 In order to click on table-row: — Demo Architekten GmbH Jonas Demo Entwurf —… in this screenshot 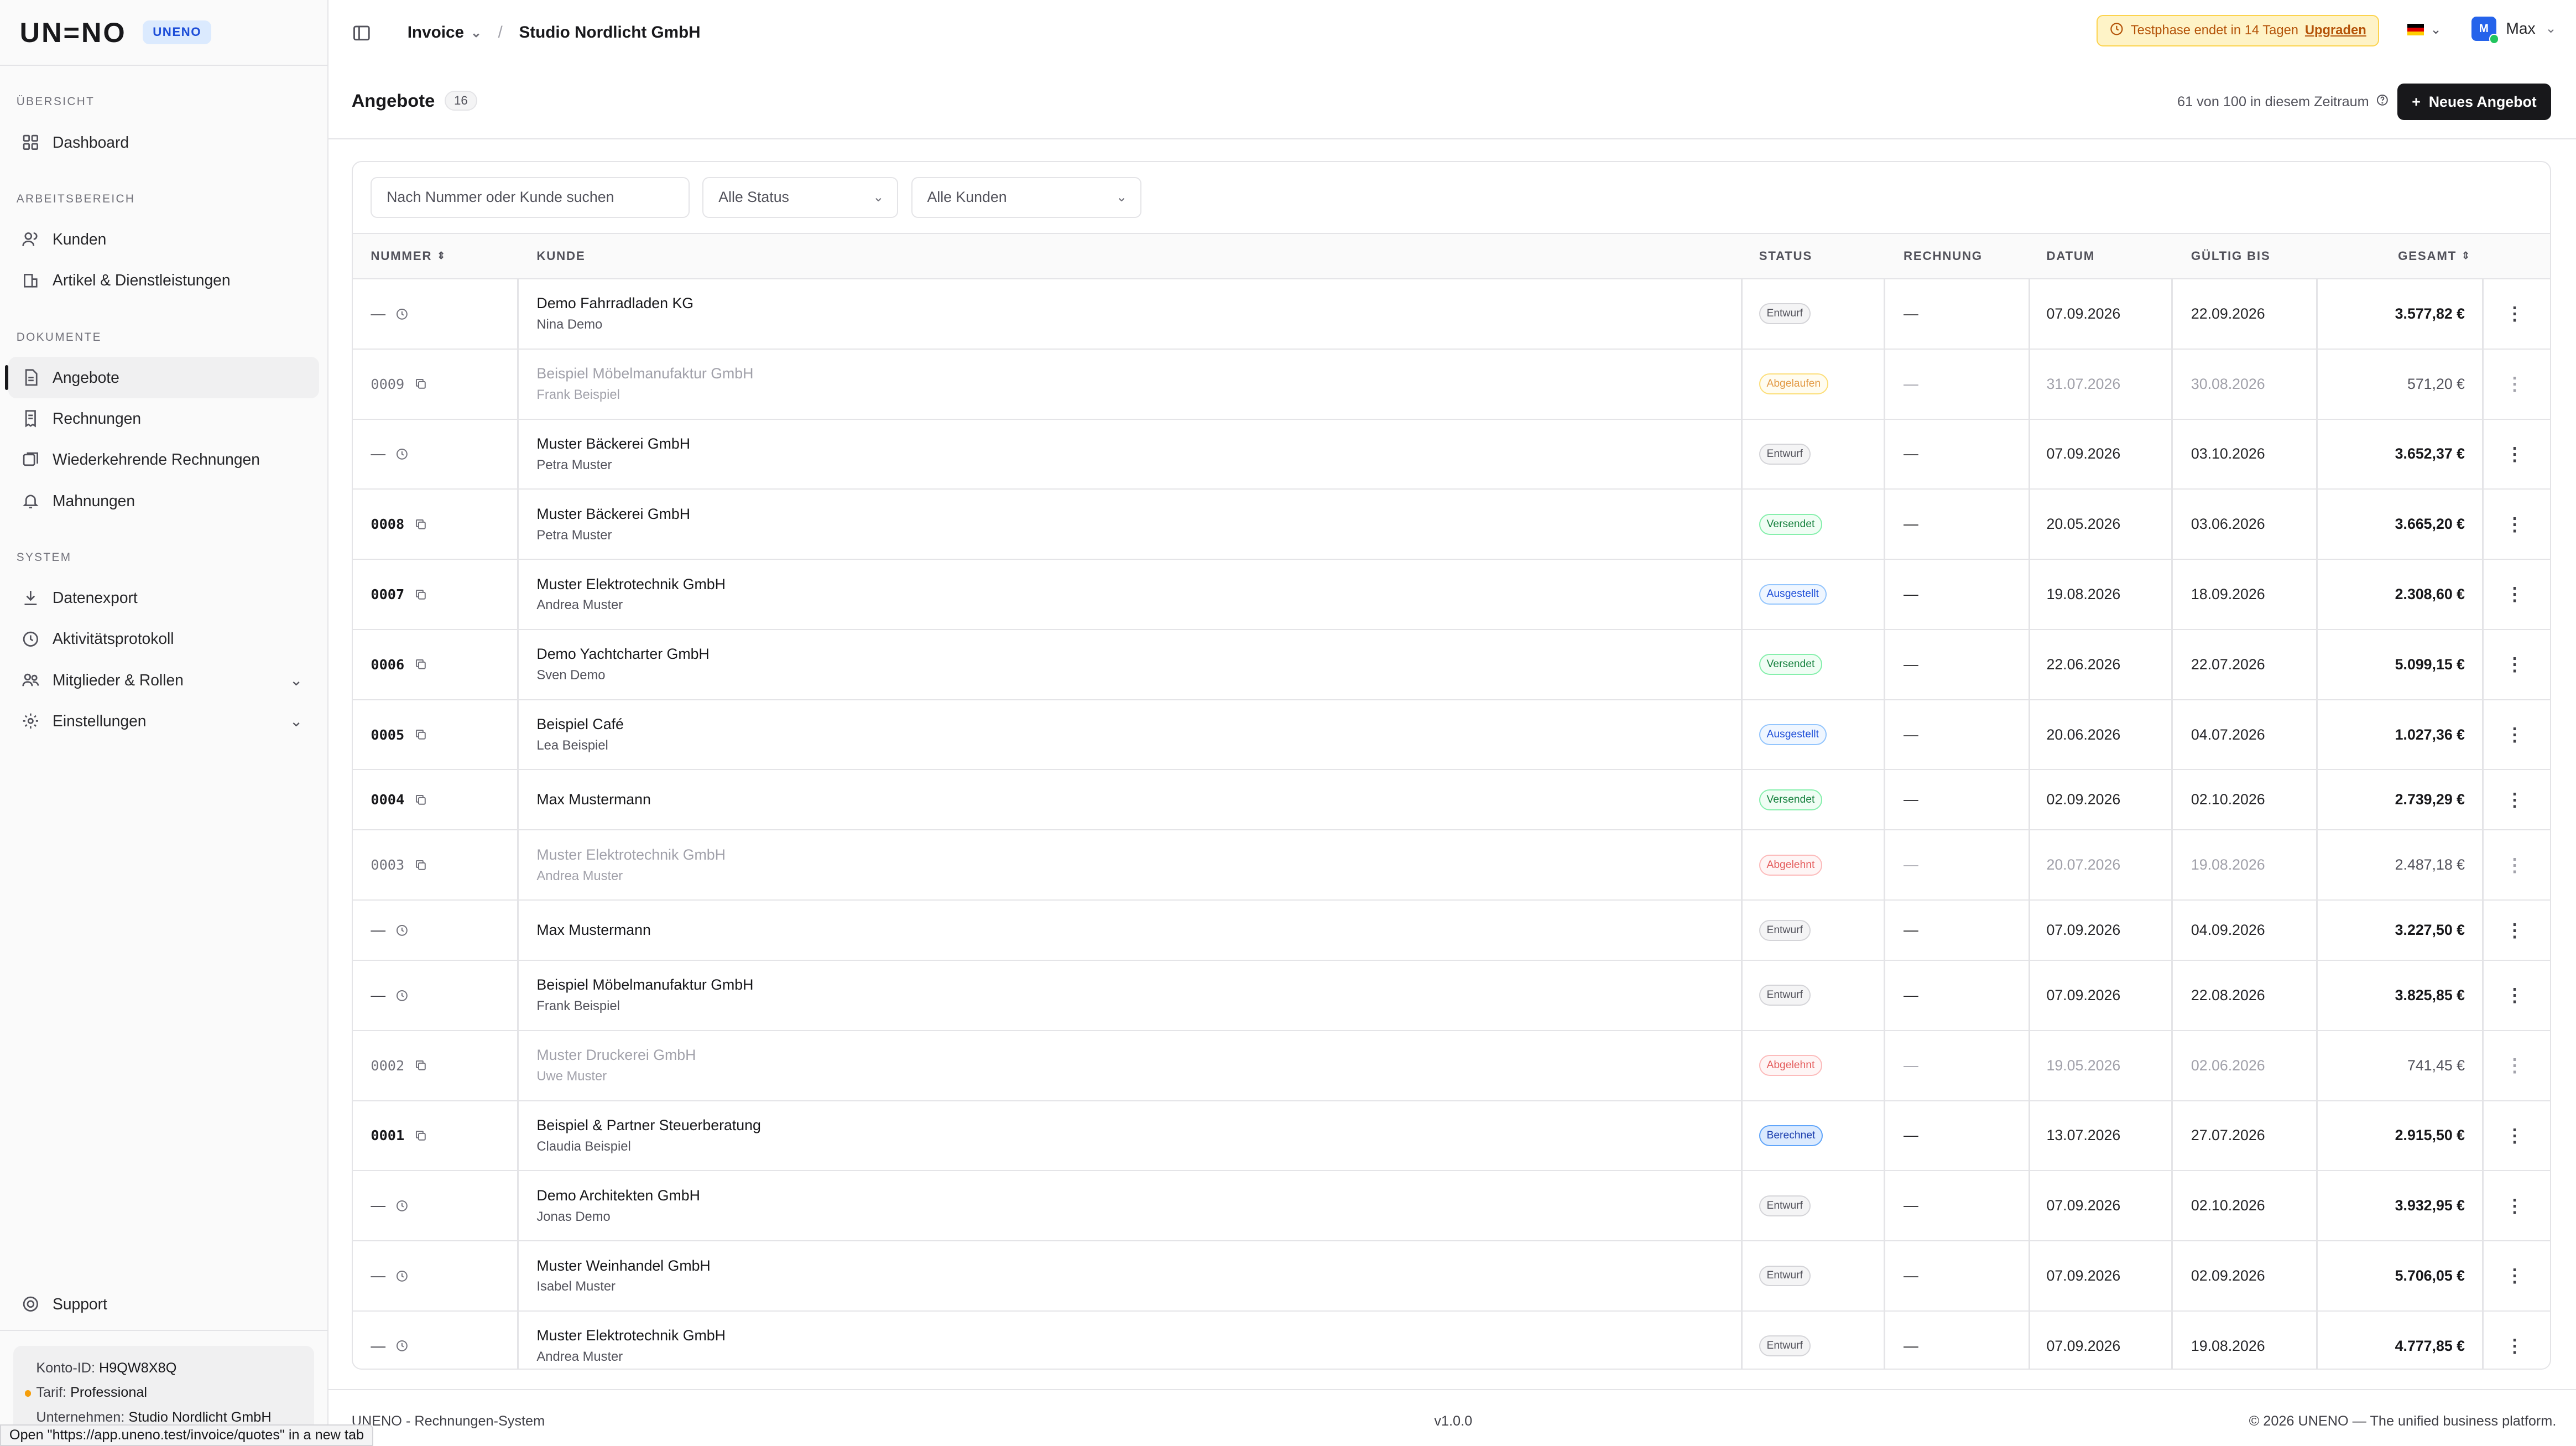, I will do `click(1451, 1206)`.